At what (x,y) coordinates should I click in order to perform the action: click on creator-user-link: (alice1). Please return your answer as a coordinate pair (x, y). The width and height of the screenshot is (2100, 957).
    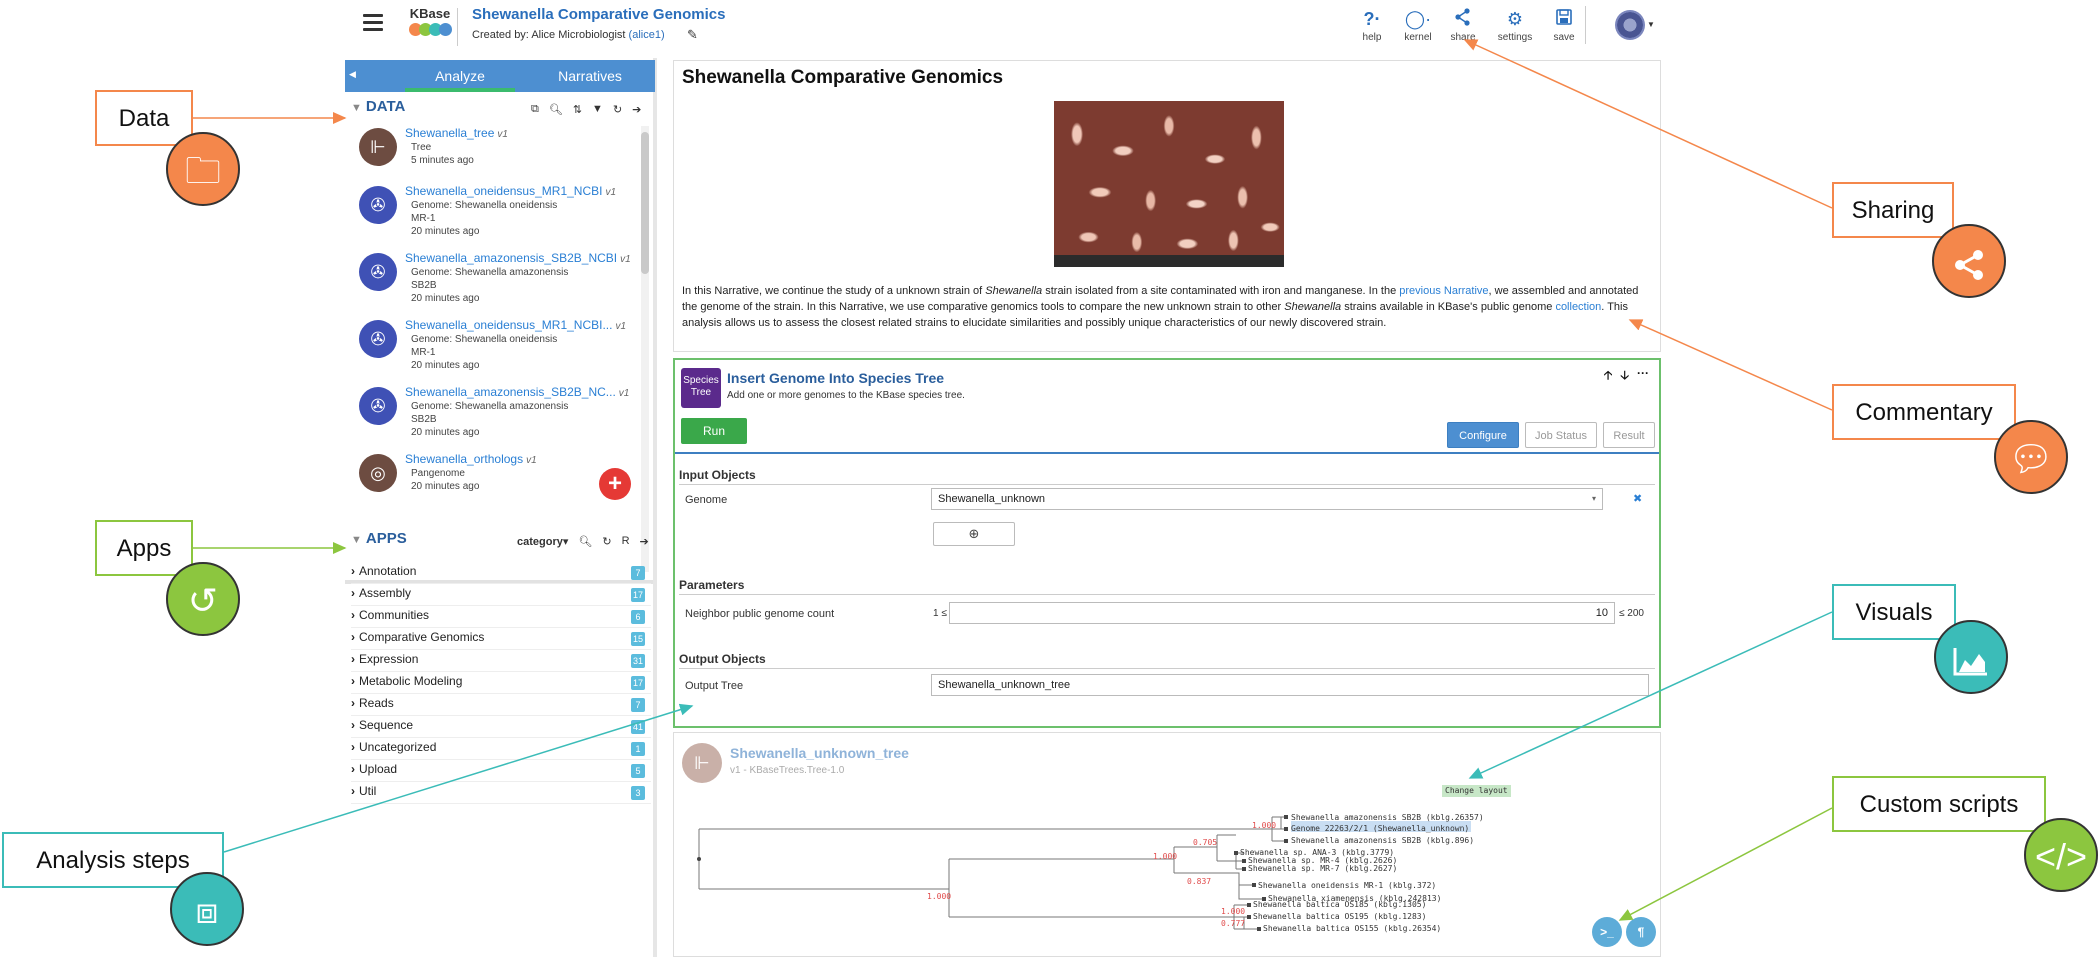
    Looking at the image, I should click on (647, 35).